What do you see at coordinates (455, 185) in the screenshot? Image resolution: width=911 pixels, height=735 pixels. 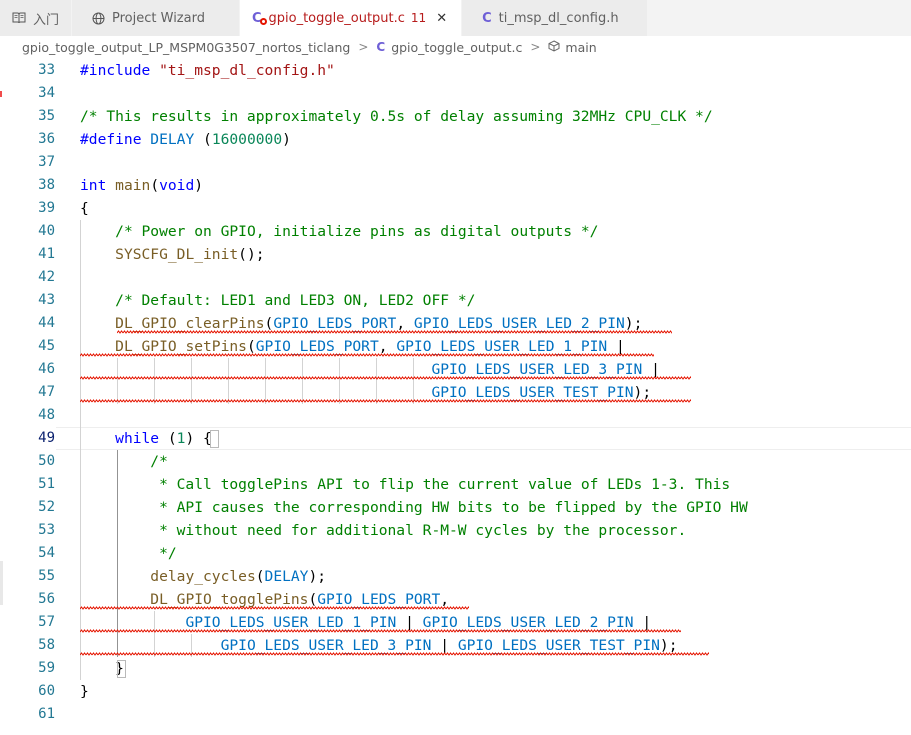 I see `code-line: 38 int main(void)` at bounding box center [455, 185].